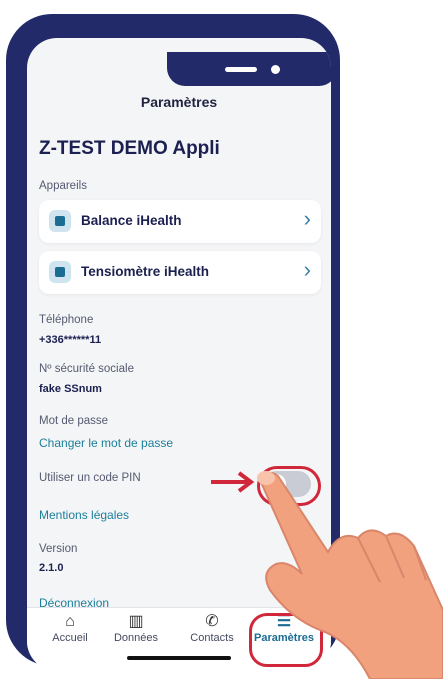 This screenshot has height=679, width=443. Describe the element at coordinates (70, 621) in the screenshot. I see `home-icon: ⌂` at that location.